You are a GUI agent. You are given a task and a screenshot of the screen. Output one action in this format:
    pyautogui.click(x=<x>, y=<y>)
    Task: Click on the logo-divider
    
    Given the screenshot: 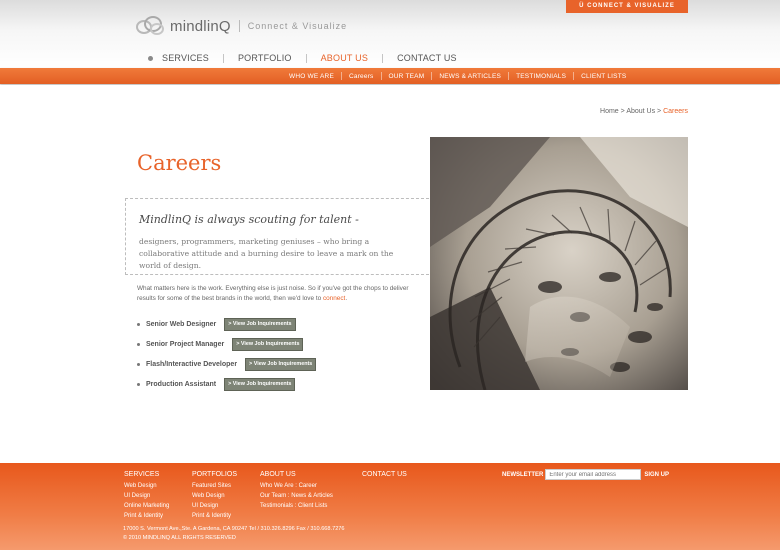 What is the action you would take?
    pyautogui.click(x=239, y=26)
    